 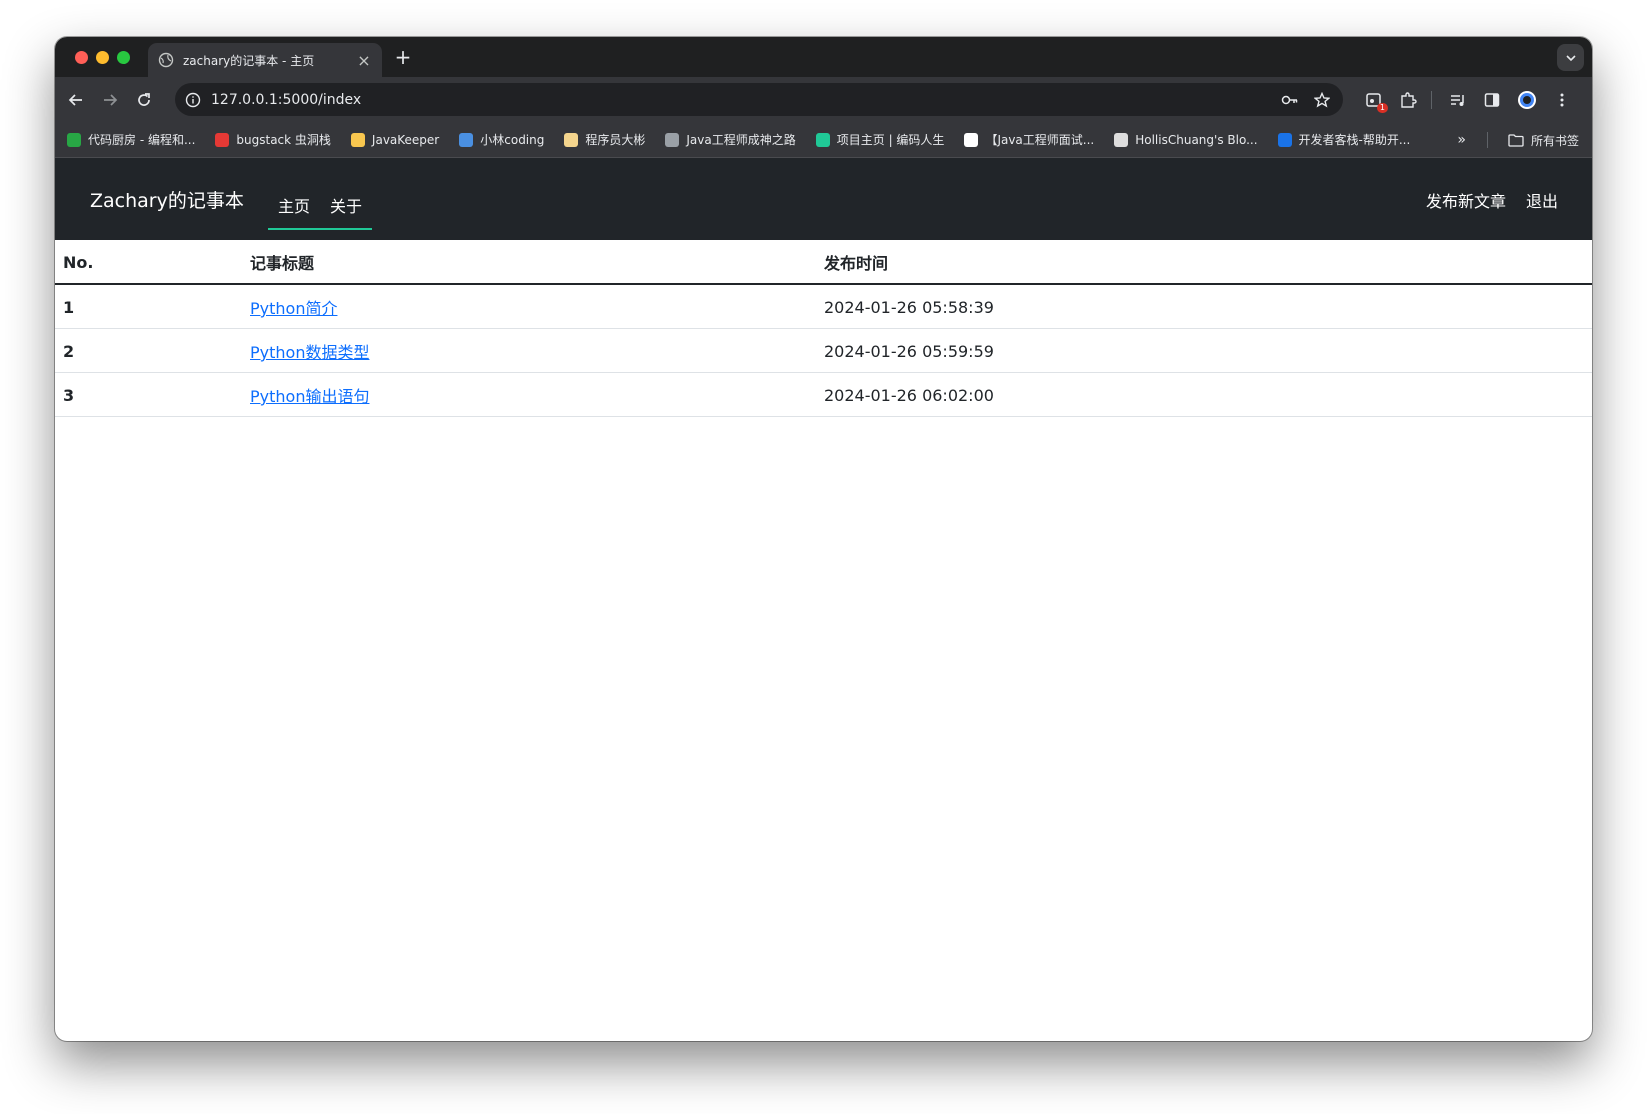 I want to click on tab-strip: zachary的记事本 - 主页 × +, so click(x=823, y=57).